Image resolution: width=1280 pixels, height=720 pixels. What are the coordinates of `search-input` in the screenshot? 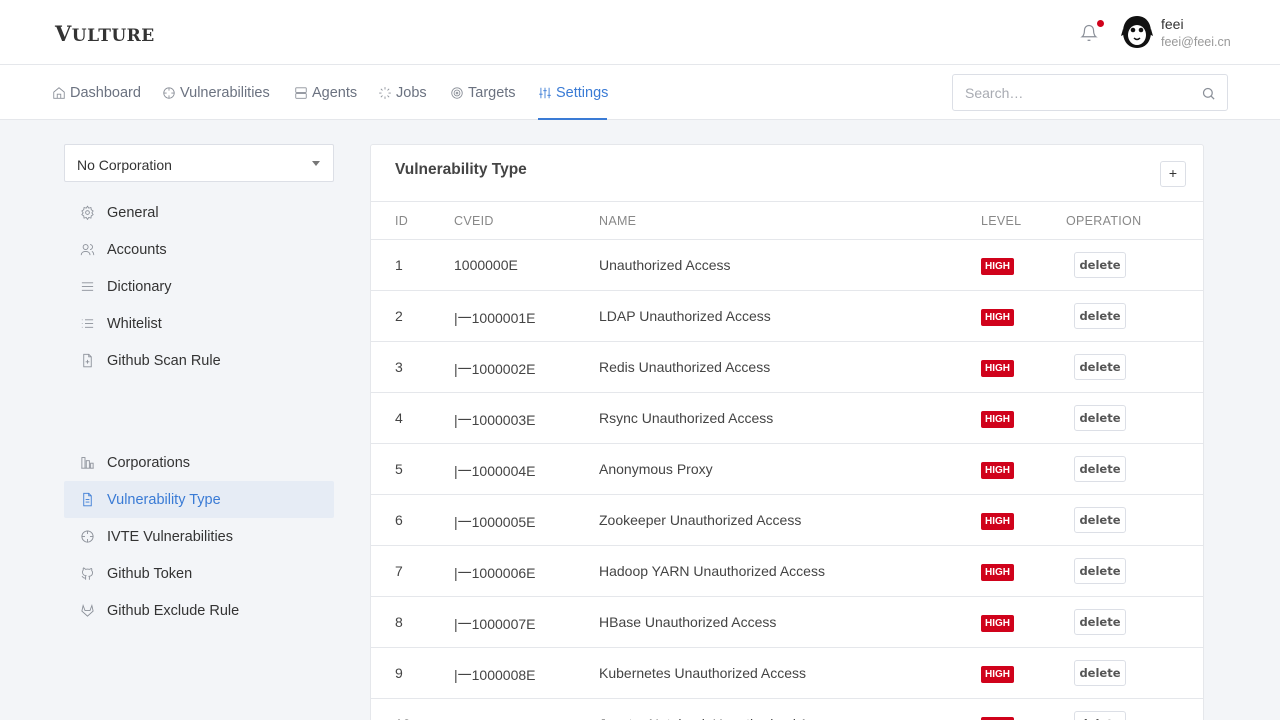 It's located at (1073, 92).